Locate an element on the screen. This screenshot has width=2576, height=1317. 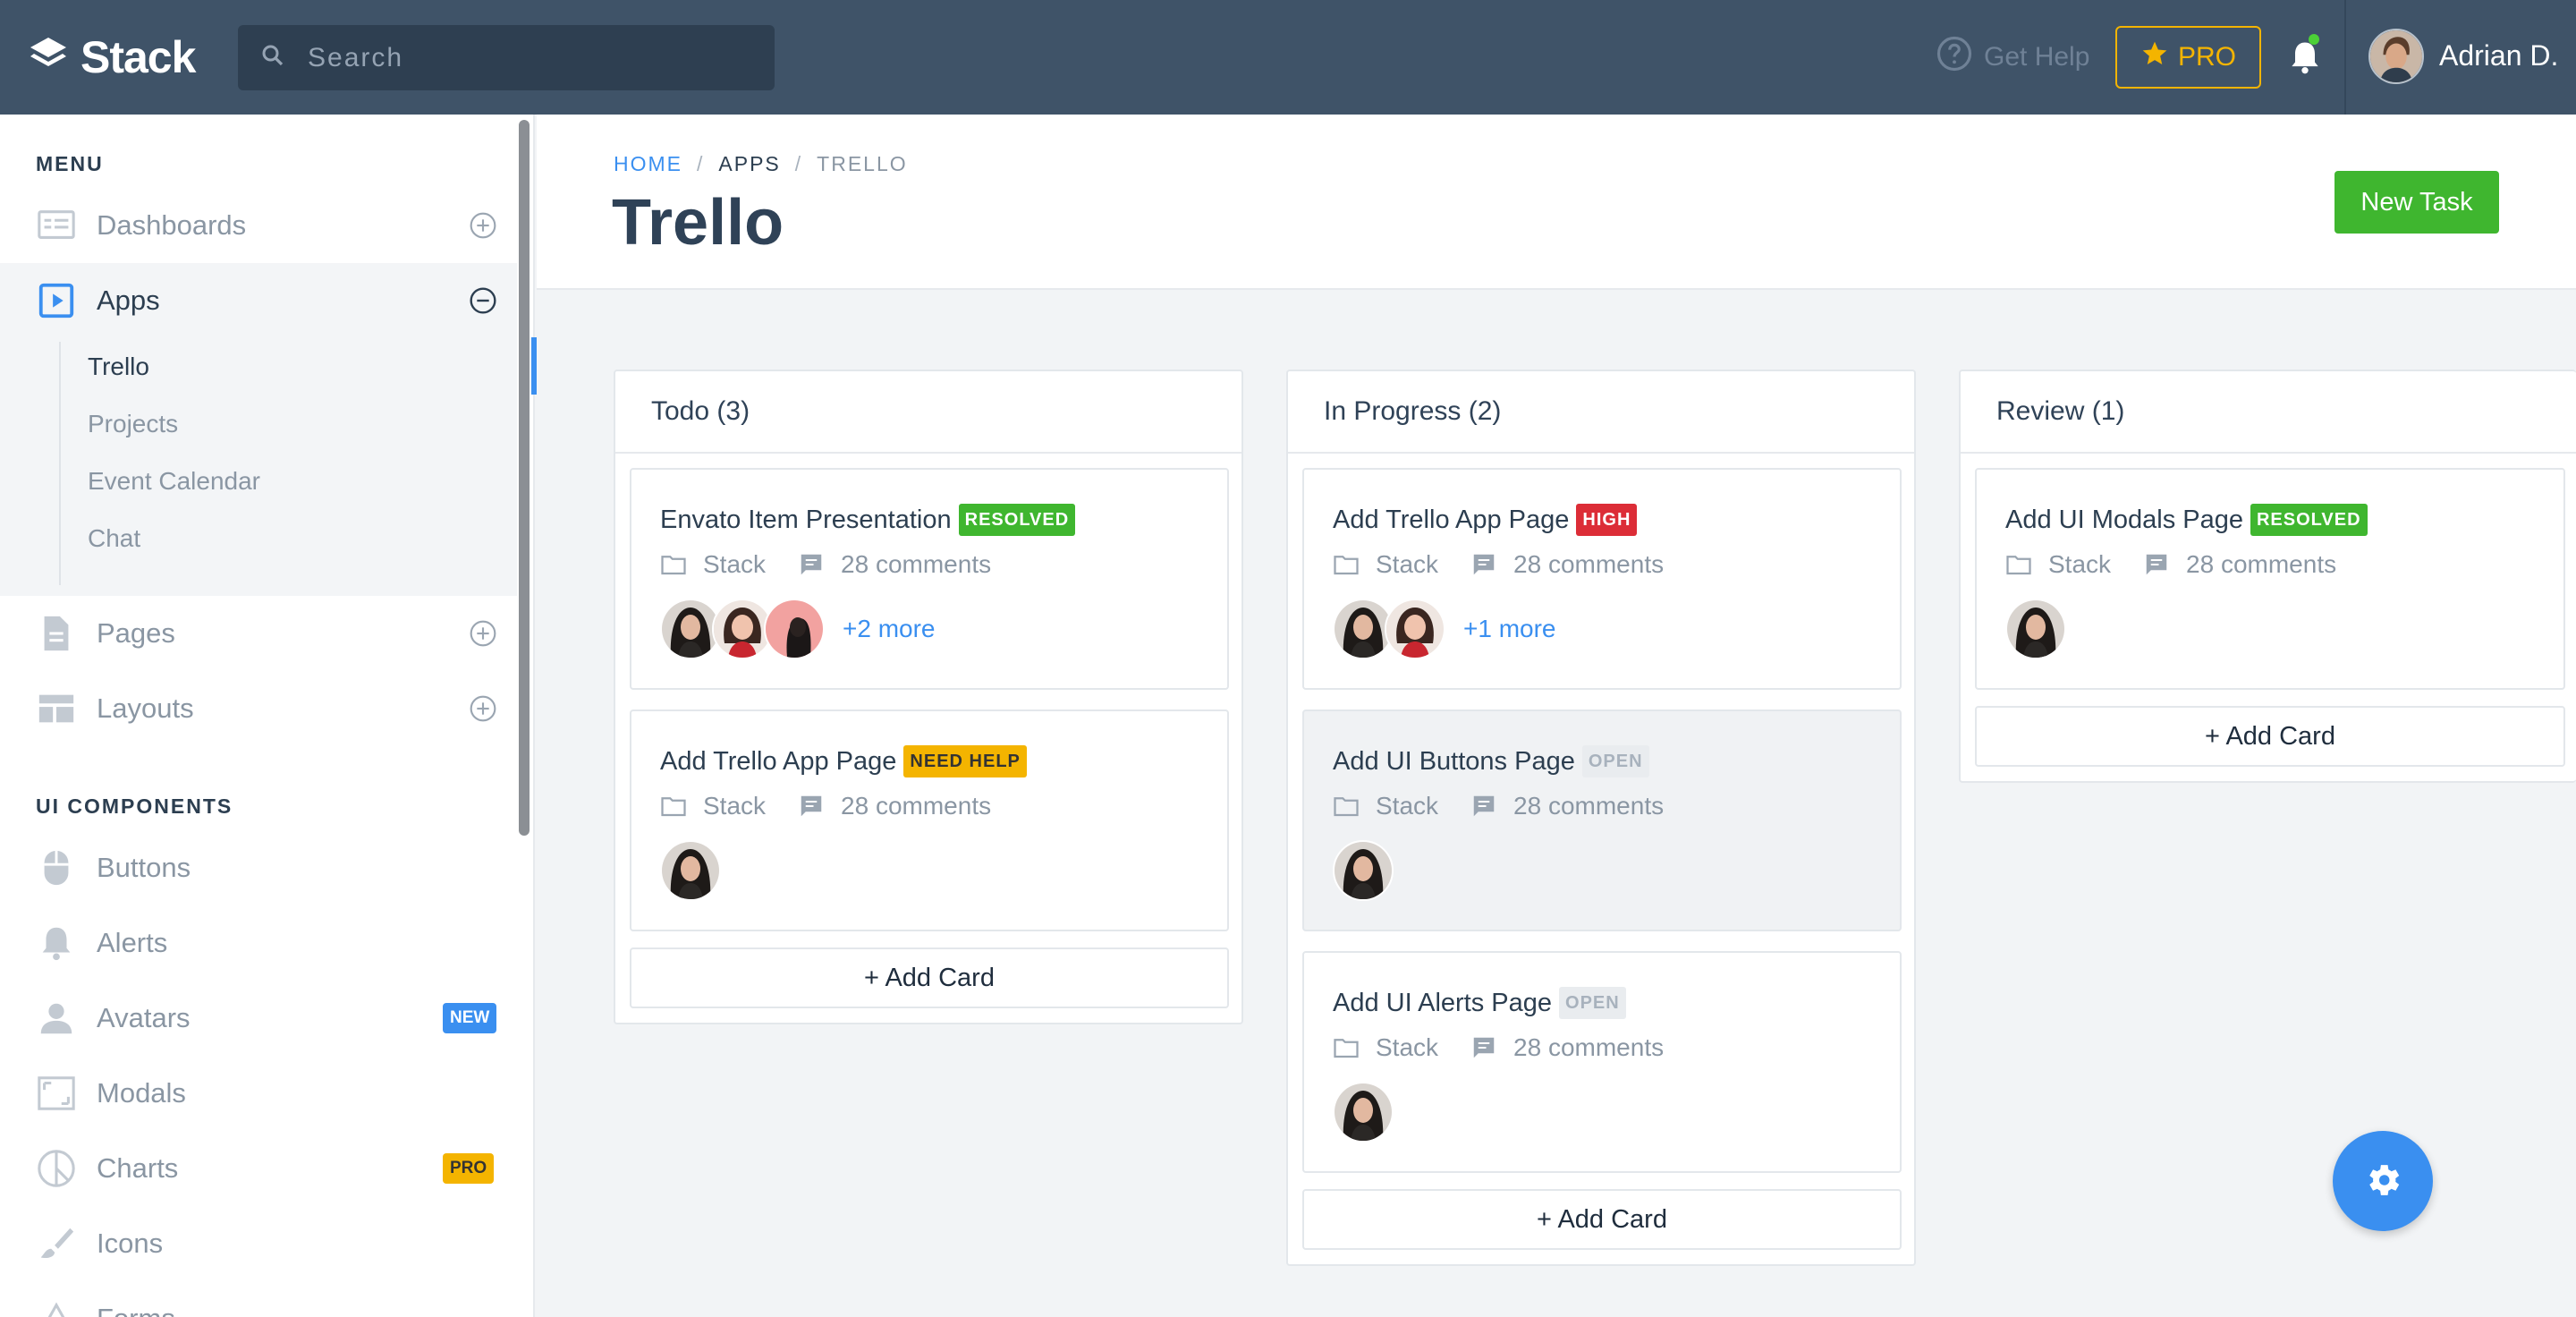
sidebar-subitem-event-calendar: Event Calendar is located at coordinates (174, 482).